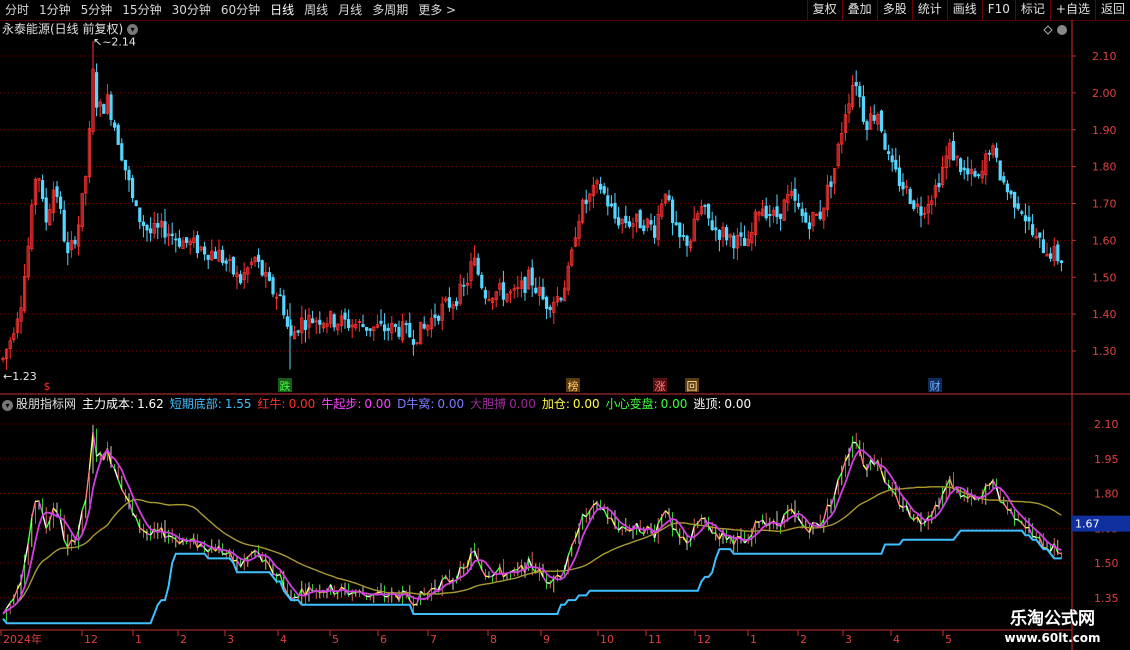 The height and width of the screenshot is (650, 1130). Describe the element at coordinates (1106, 424) in the screenshot. I see `indicator-y-tick-label: 2.10` at that location.